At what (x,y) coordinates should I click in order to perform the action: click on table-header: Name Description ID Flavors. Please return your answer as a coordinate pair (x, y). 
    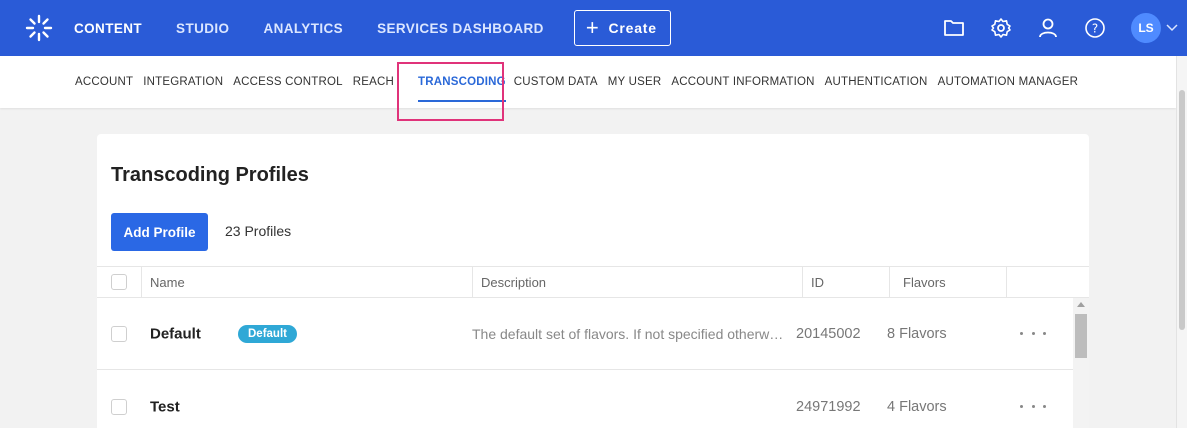
    Looking at the image, I should click on (593, 282).